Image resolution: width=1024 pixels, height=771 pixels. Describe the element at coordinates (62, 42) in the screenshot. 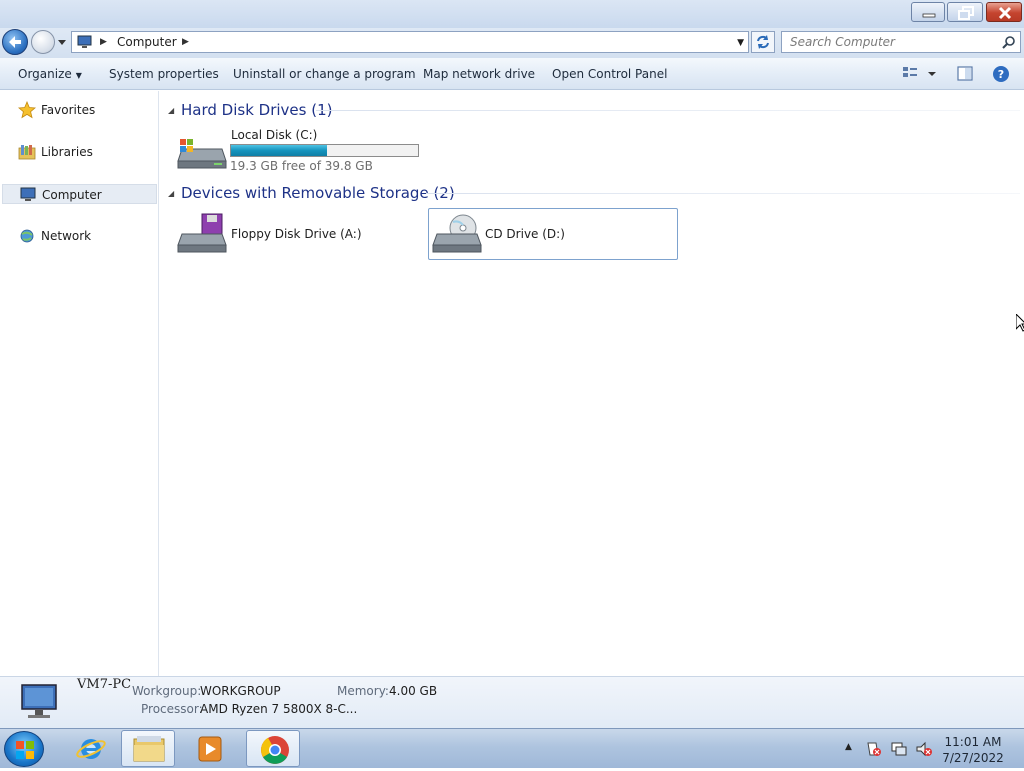

I see `recent-pages-dropdown-icon` at that location.